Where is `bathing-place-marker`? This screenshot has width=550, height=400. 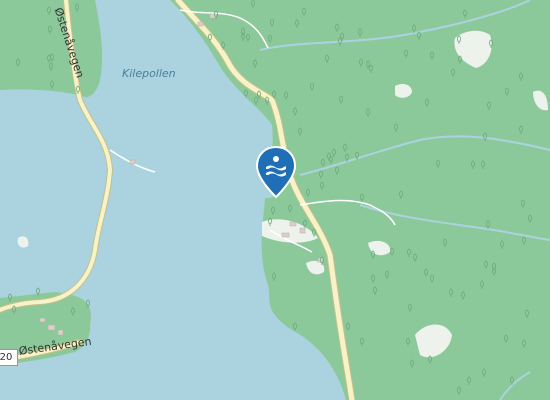
bathing-place-marker is located at coordinates (276, 173).